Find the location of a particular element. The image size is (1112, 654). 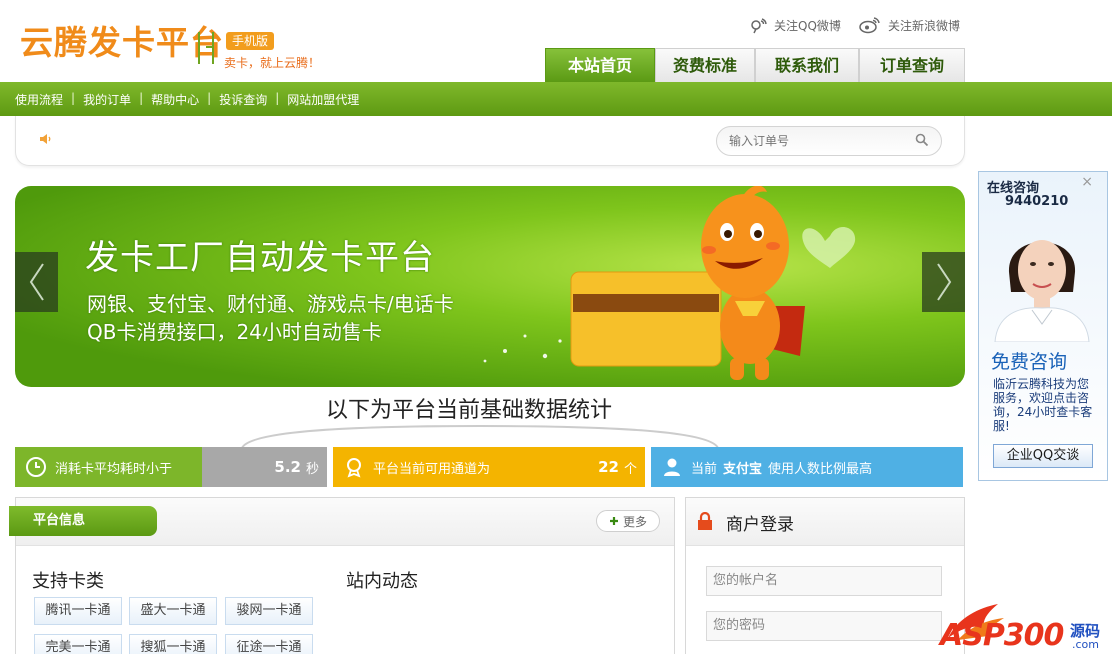

sub-nav: 使用流程 | 我的订单 | 帮助中心 | 投诉查询 | 网站加盟代理 is located at coordinates (187, 99).